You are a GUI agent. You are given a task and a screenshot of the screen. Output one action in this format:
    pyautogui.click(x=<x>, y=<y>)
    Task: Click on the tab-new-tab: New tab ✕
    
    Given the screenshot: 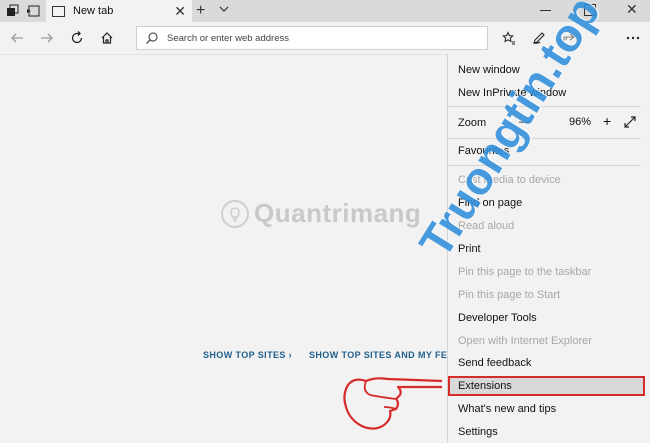 What is the action you would take?
    pyautogui.click(x=119, y=11)
    